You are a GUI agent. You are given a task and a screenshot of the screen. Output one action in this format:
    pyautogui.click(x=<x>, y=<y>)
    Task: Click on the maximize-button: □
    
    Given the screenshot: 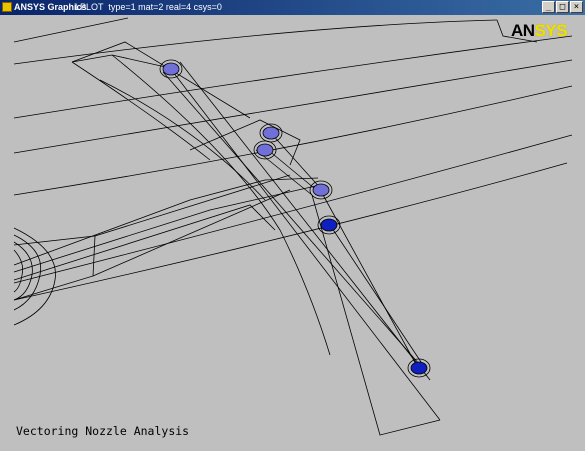 What is the action you would take?
    pyautogui.click(x=562, y=7)
    